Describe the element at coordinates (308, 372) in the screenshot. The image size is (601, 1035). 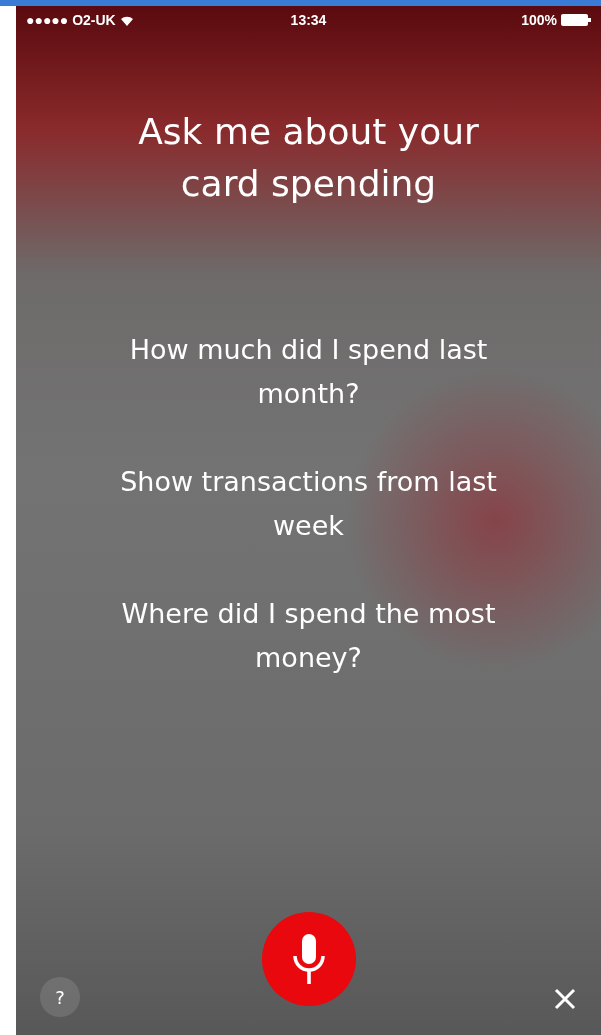
I see `suggested-question: How much did I spend last month?` at that location.